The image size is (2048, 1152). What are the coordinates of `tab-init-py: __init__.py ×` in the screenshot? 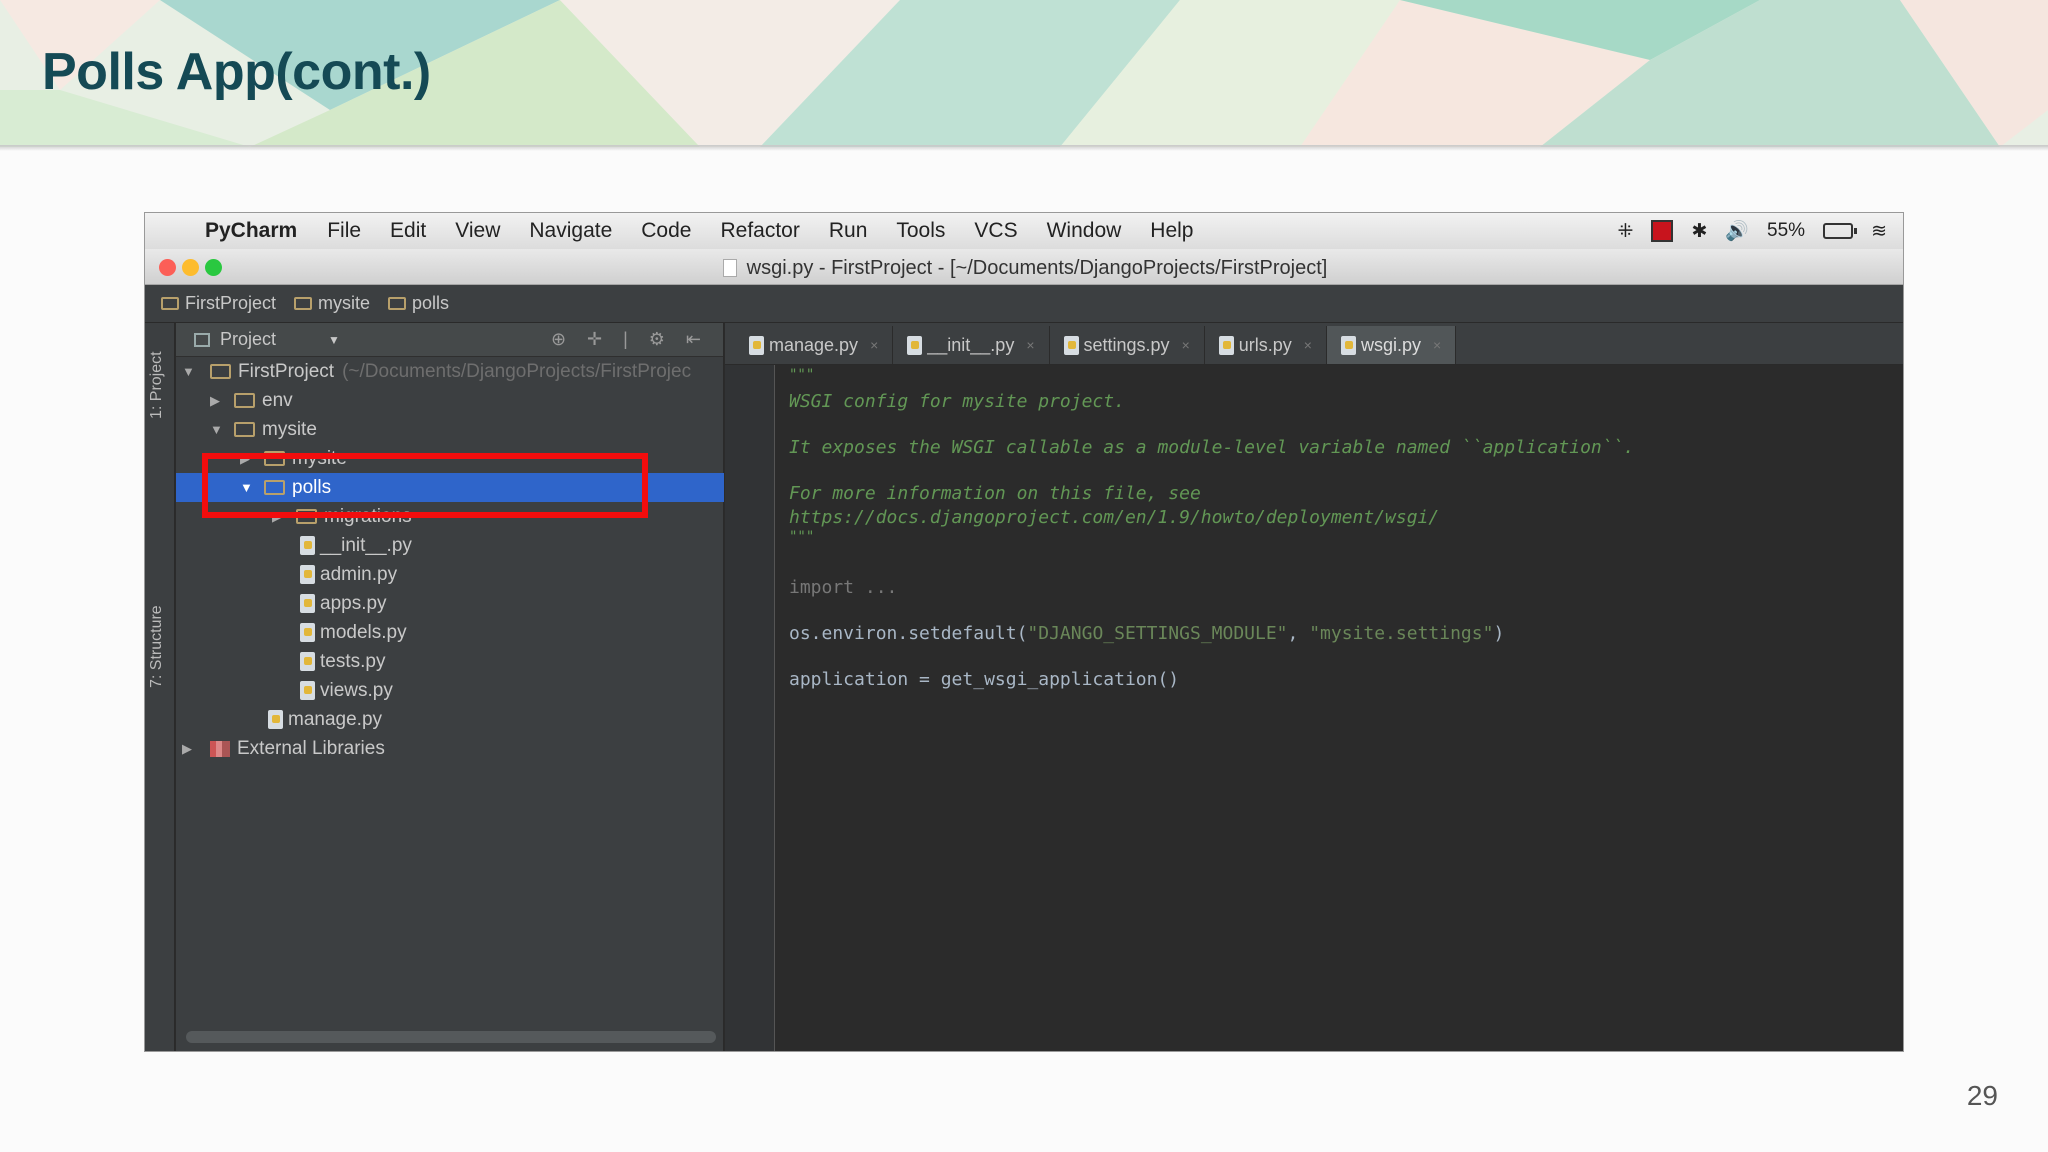 It's located at (971, 345).